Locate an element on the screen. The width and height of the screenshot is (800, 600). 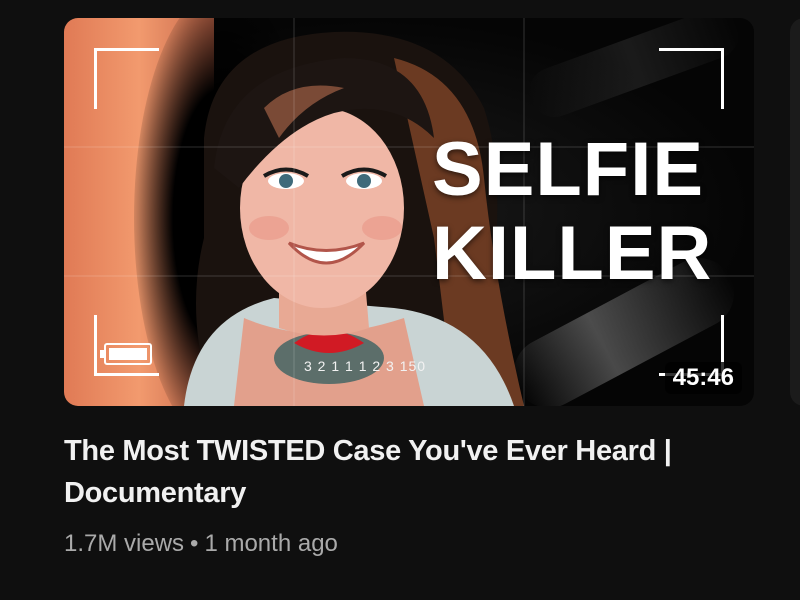
upload-age: 1 month ago is located at coordinates (271, 543).